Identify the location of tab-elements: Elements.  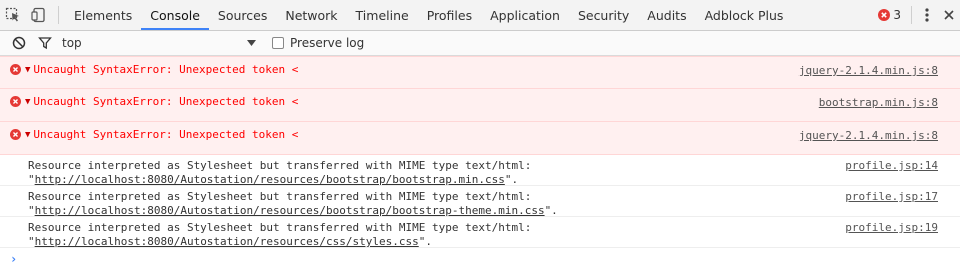
(103, 15).